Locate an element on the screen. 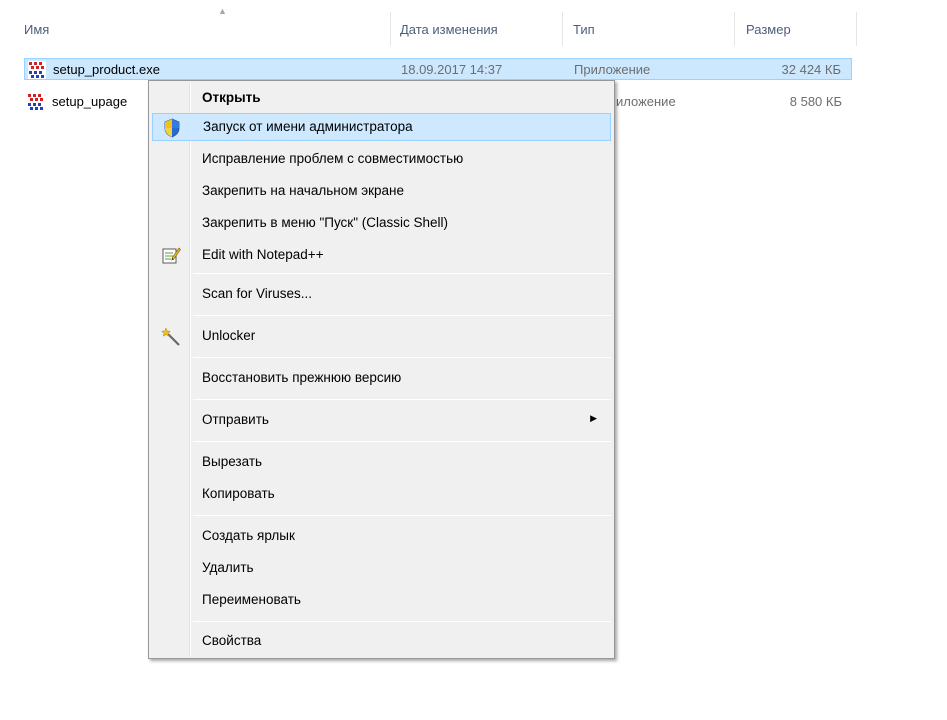 Image resolution: width=947 pixels, height=720 pixels. menu-item-label: Копировать is located at coordinates (238, 493).